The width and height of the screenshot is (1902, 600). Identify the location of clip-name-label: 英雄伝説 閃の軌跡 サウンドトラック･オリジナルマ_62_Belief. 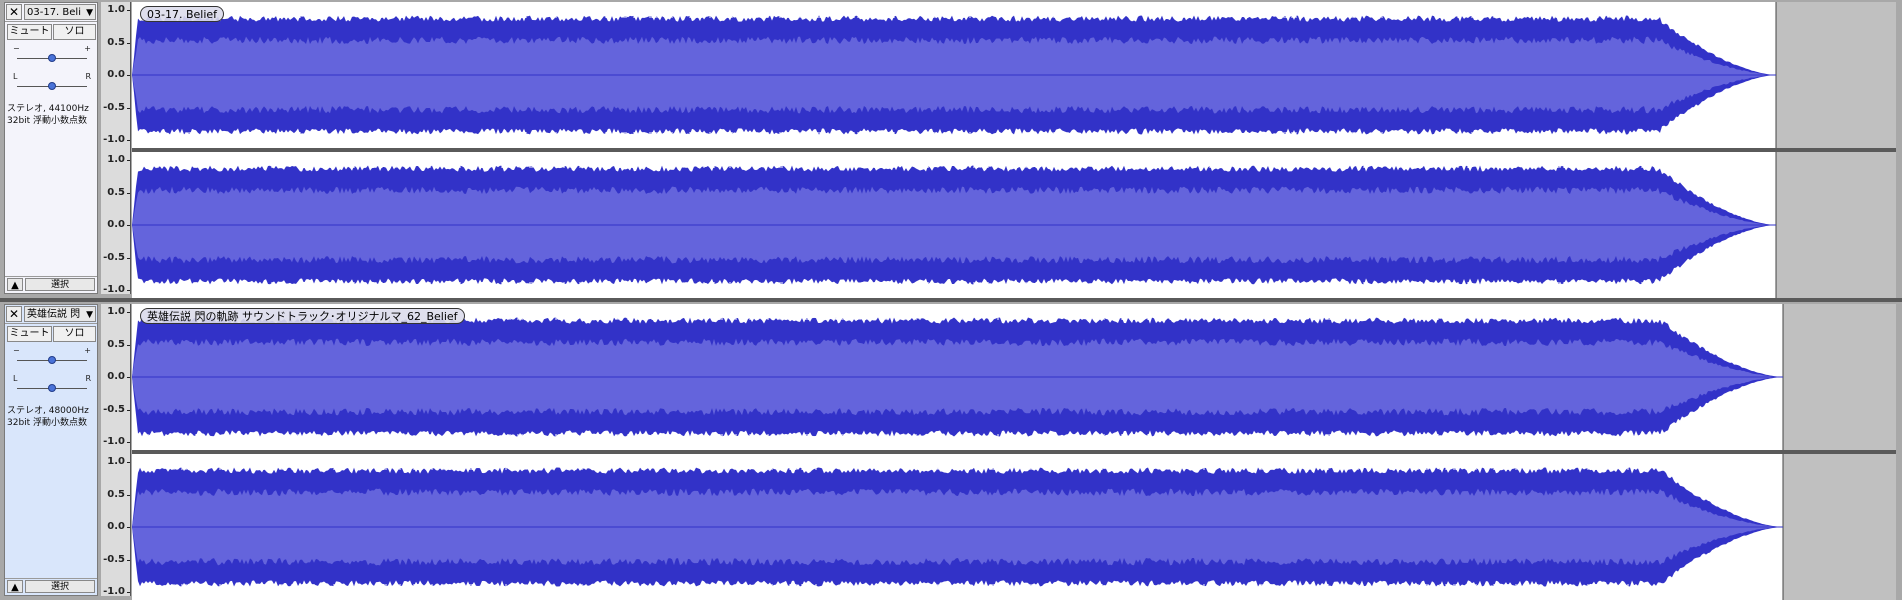
(302, 316).